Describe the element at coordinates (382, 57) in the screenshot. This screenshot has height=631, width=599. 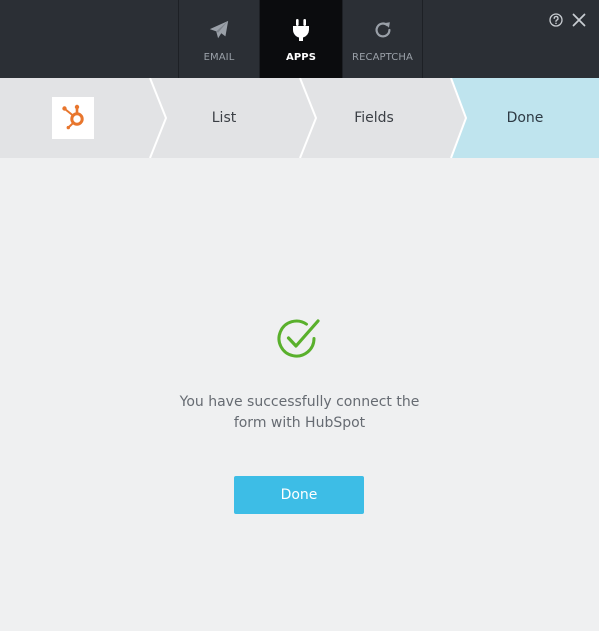
I see `tab-recaptcha-label: RECAPTCHA` at that location.